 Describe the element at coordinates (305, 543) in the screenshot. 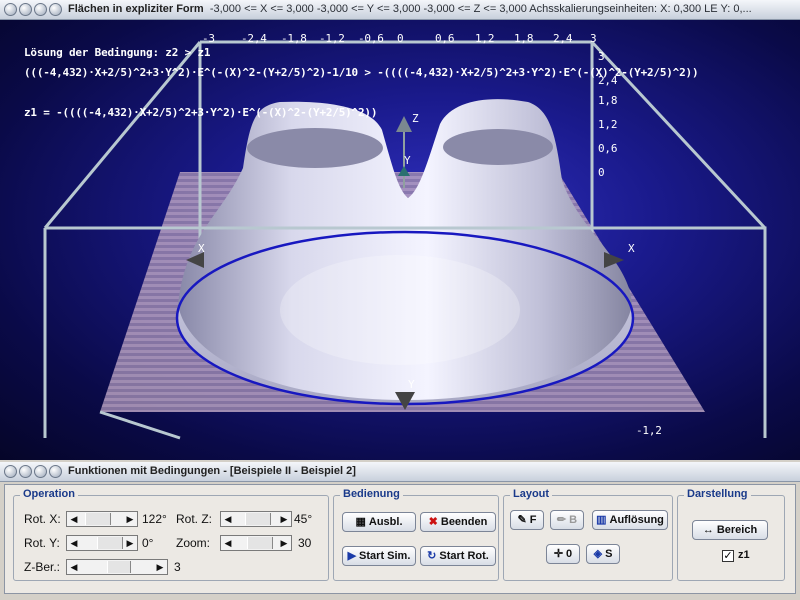

I see `zoom-value: 30` at that location.